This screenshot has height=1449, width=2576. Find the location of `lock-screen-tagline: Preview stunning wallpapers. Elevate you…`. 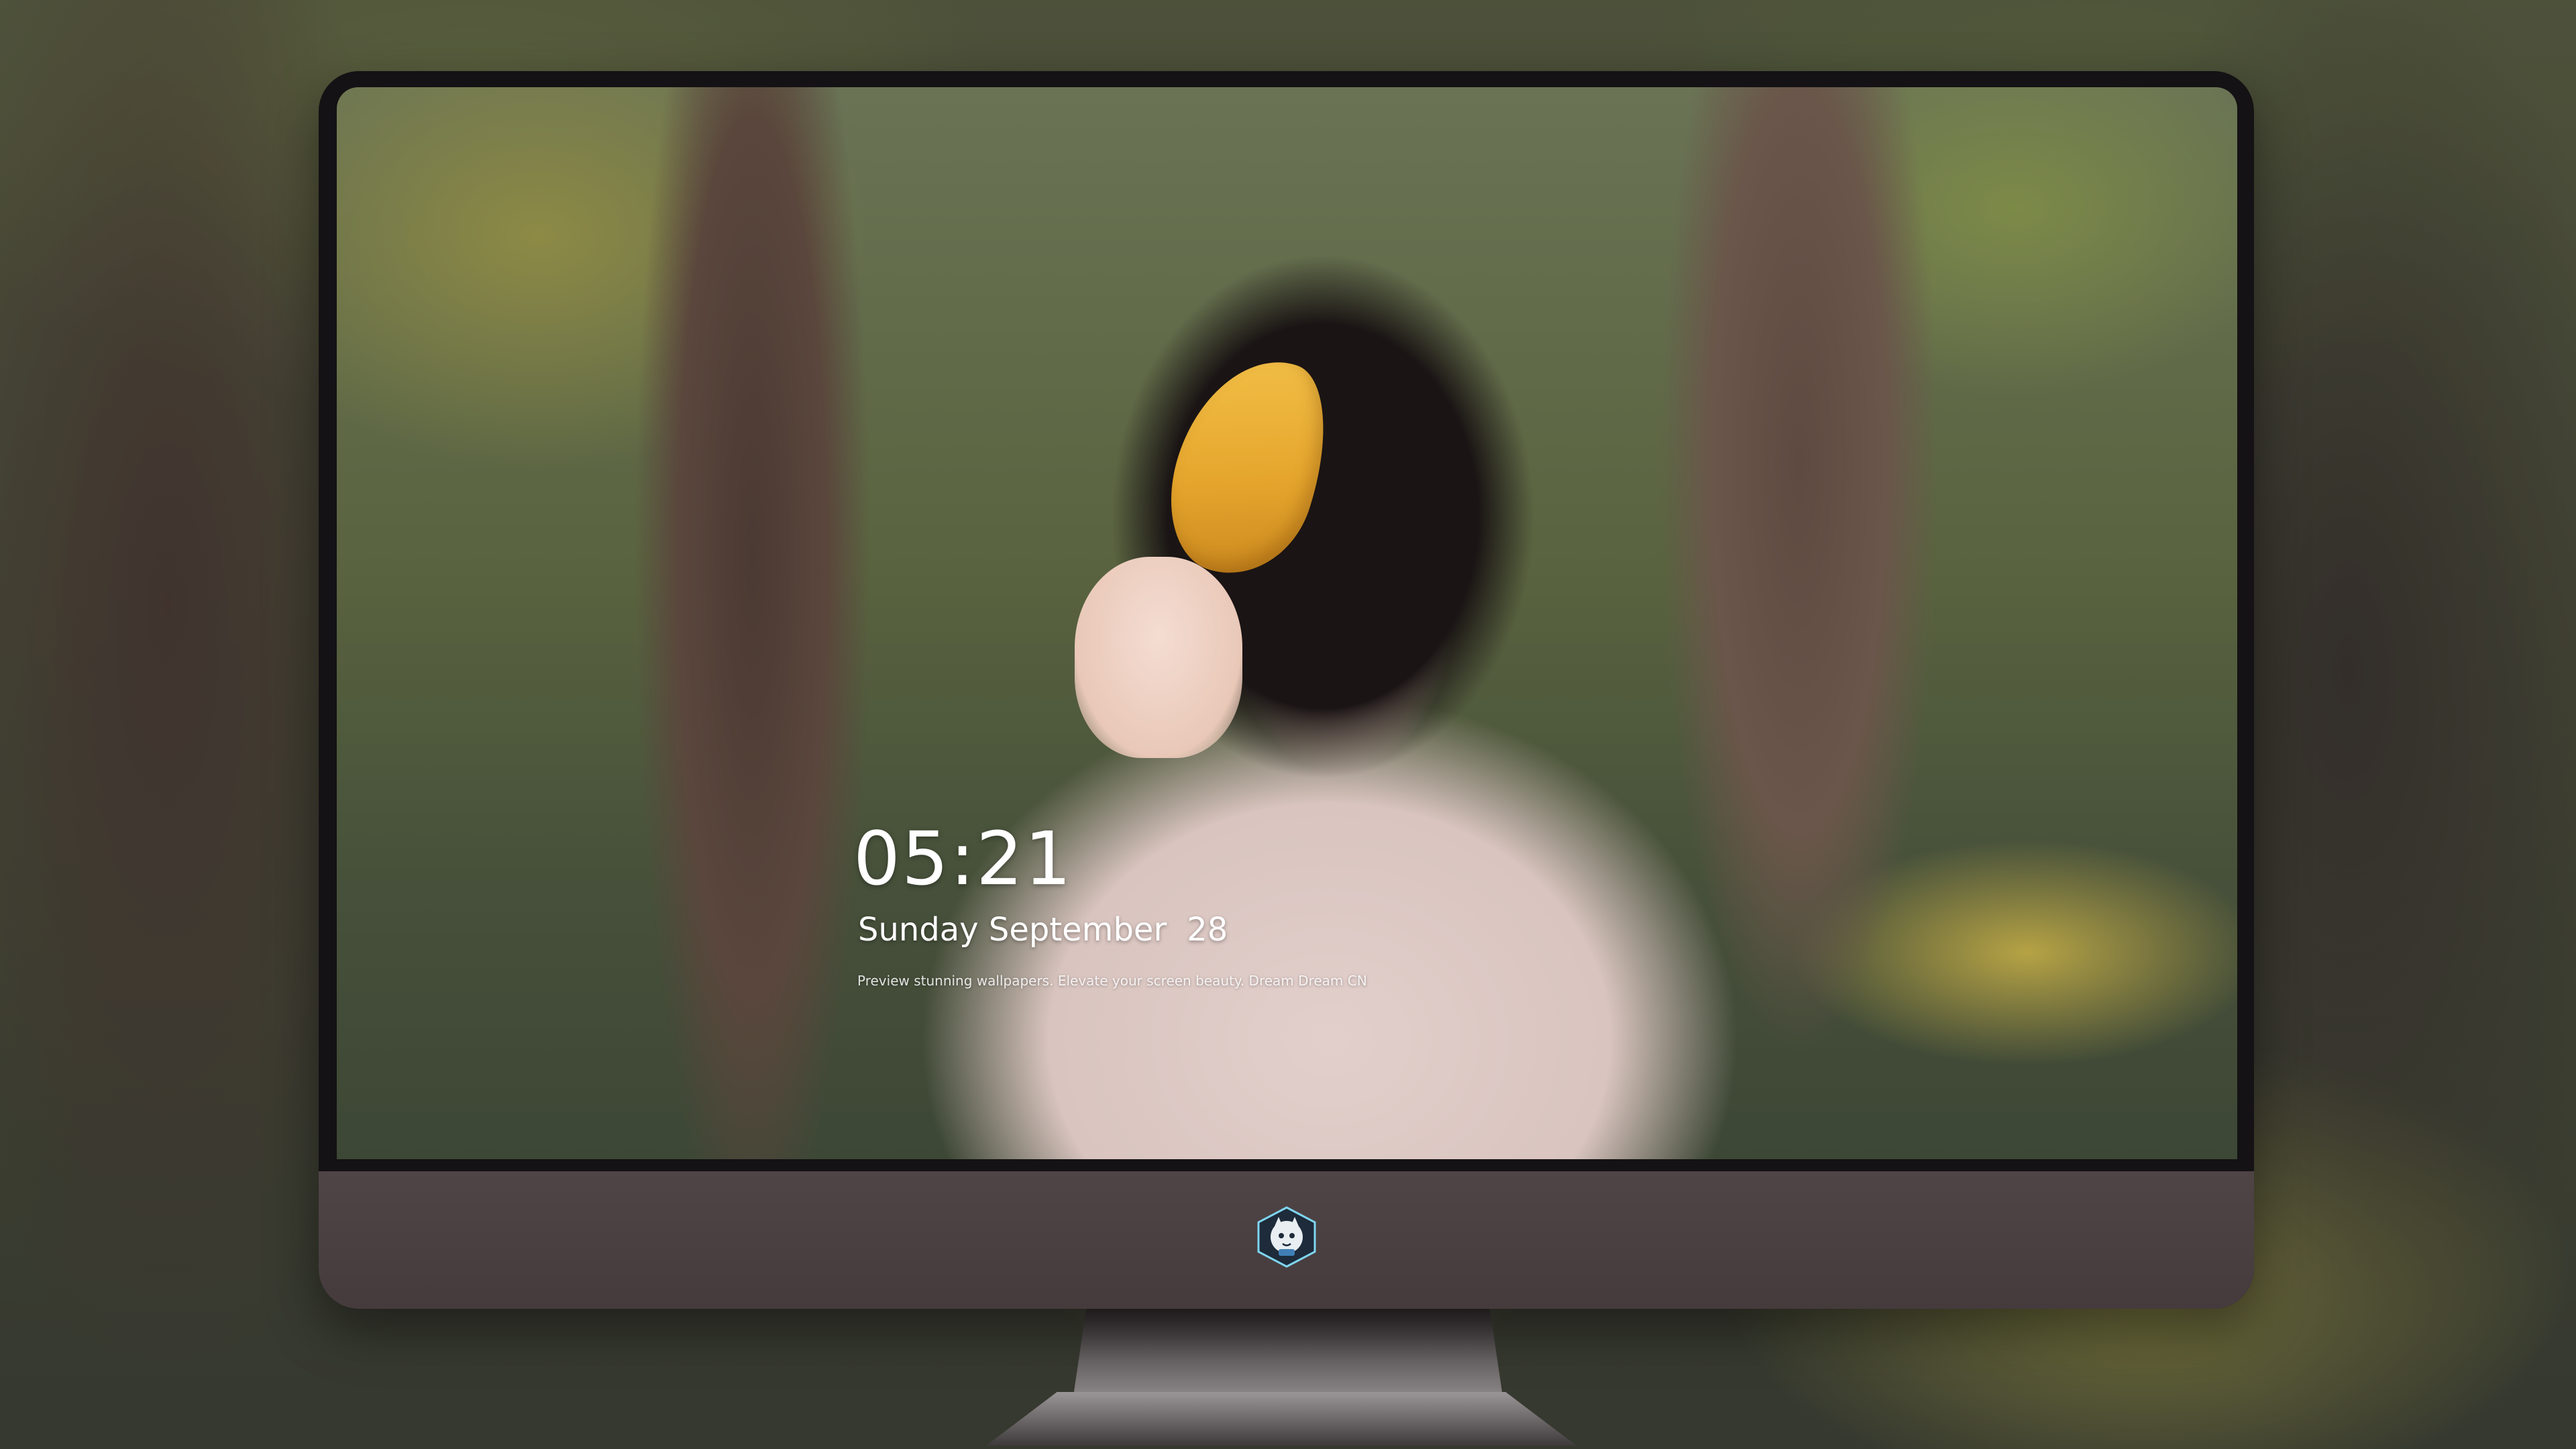

lock-screen-tagline: Preview stunning wallpapers. Elevate you… is located at coordinates (1112, 981).